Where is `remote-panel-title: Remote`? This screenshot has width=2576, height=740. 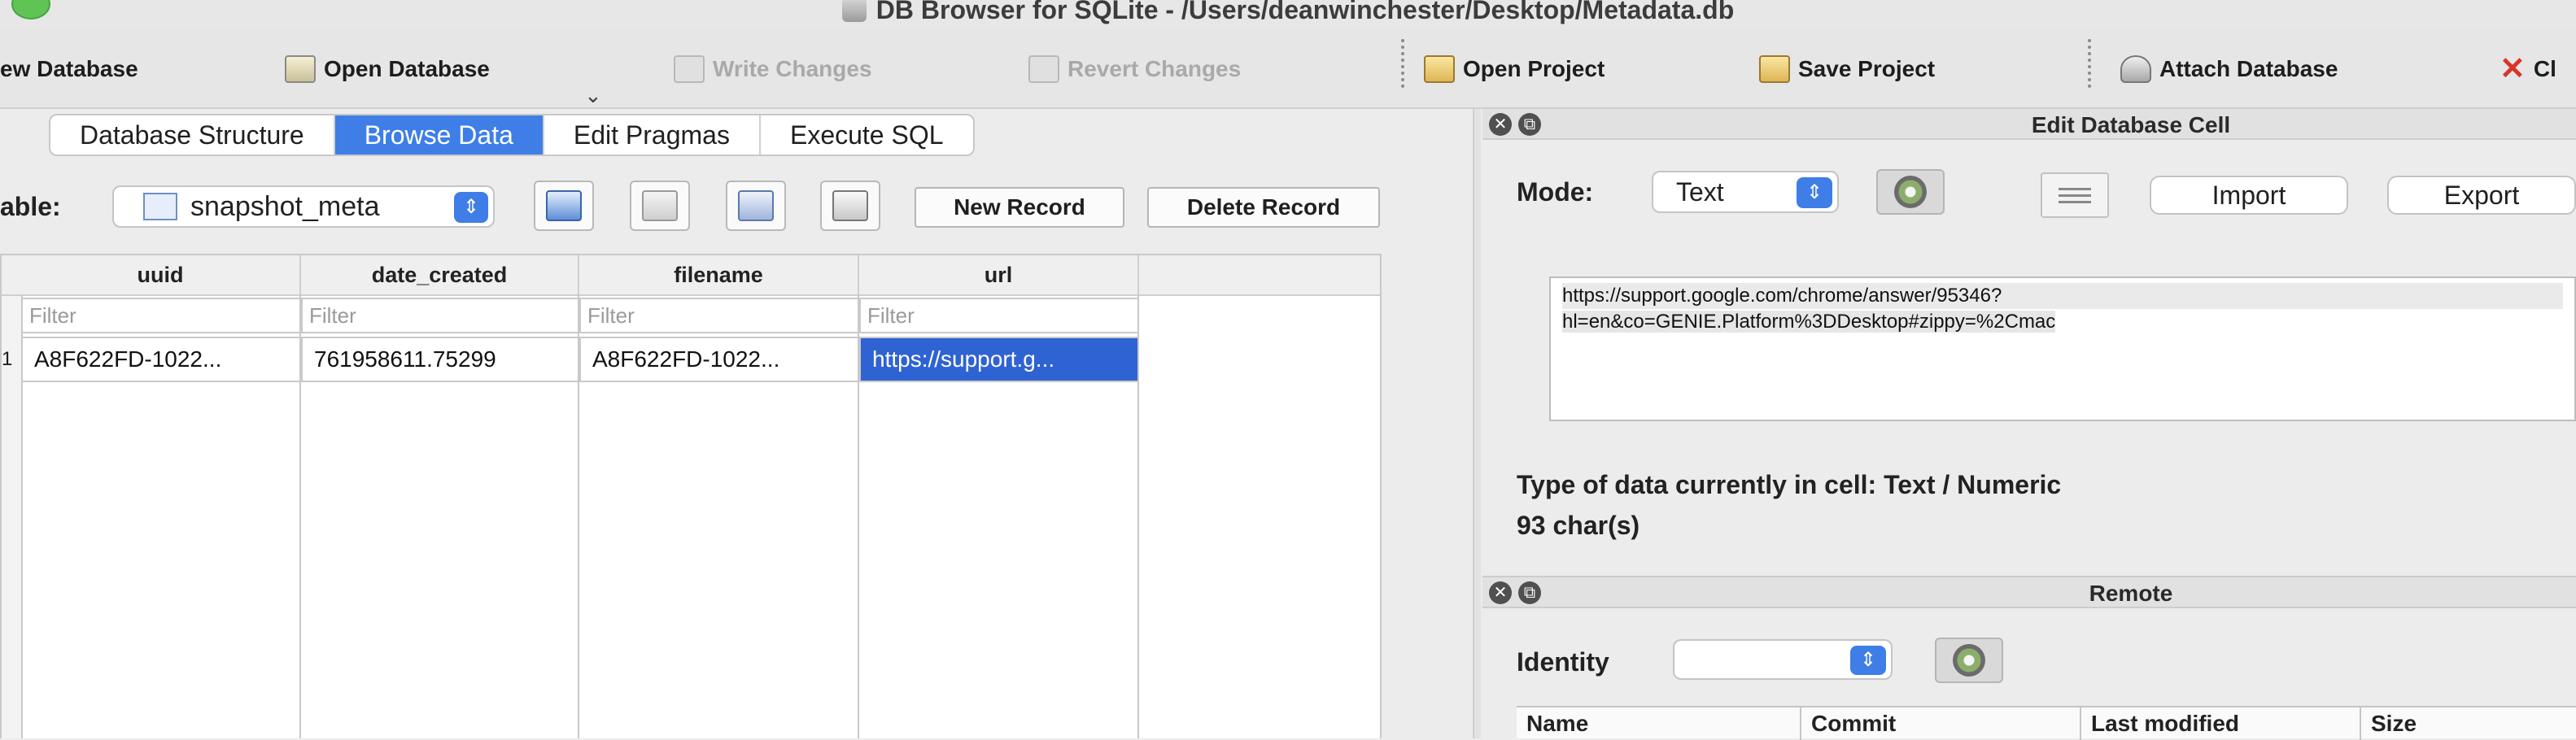 remote-panel-title: Remote is located at coordinates (2131, 594).